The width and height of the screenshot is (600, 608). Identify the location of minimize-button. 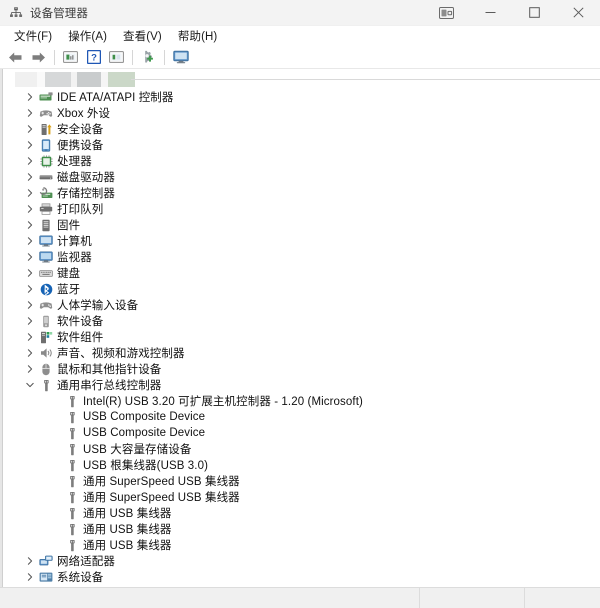
(490, 12).